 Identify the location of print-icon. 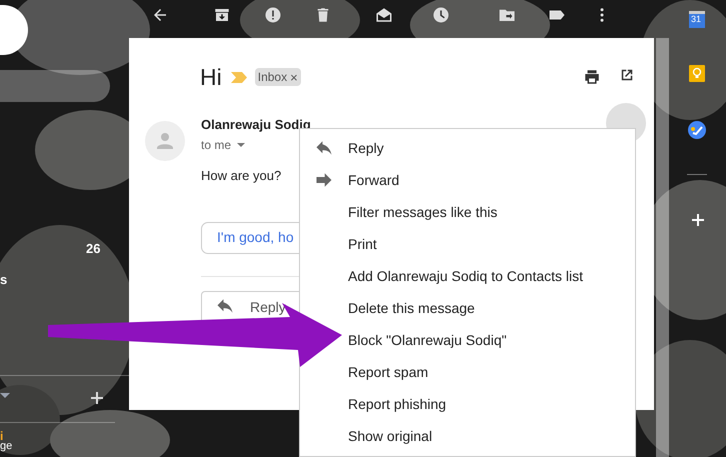
(592, 77).